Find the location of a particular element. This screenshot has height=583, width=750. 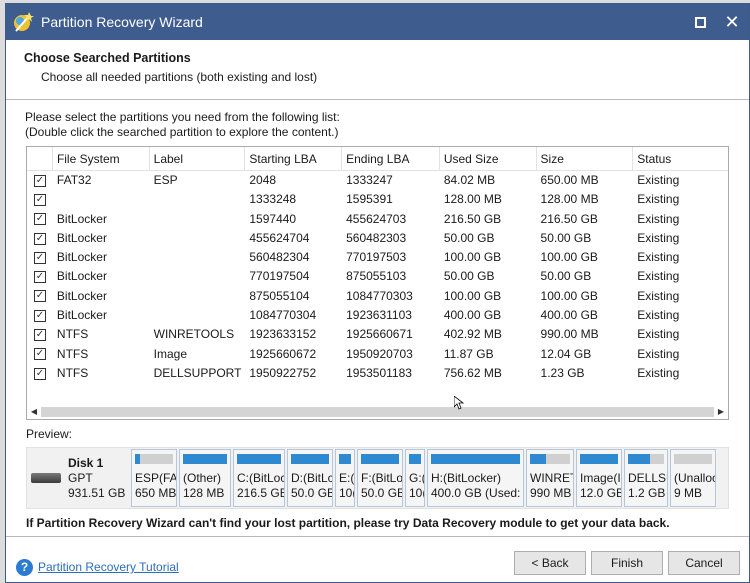

close-button: ✕ is located at coordinates (732, 22).